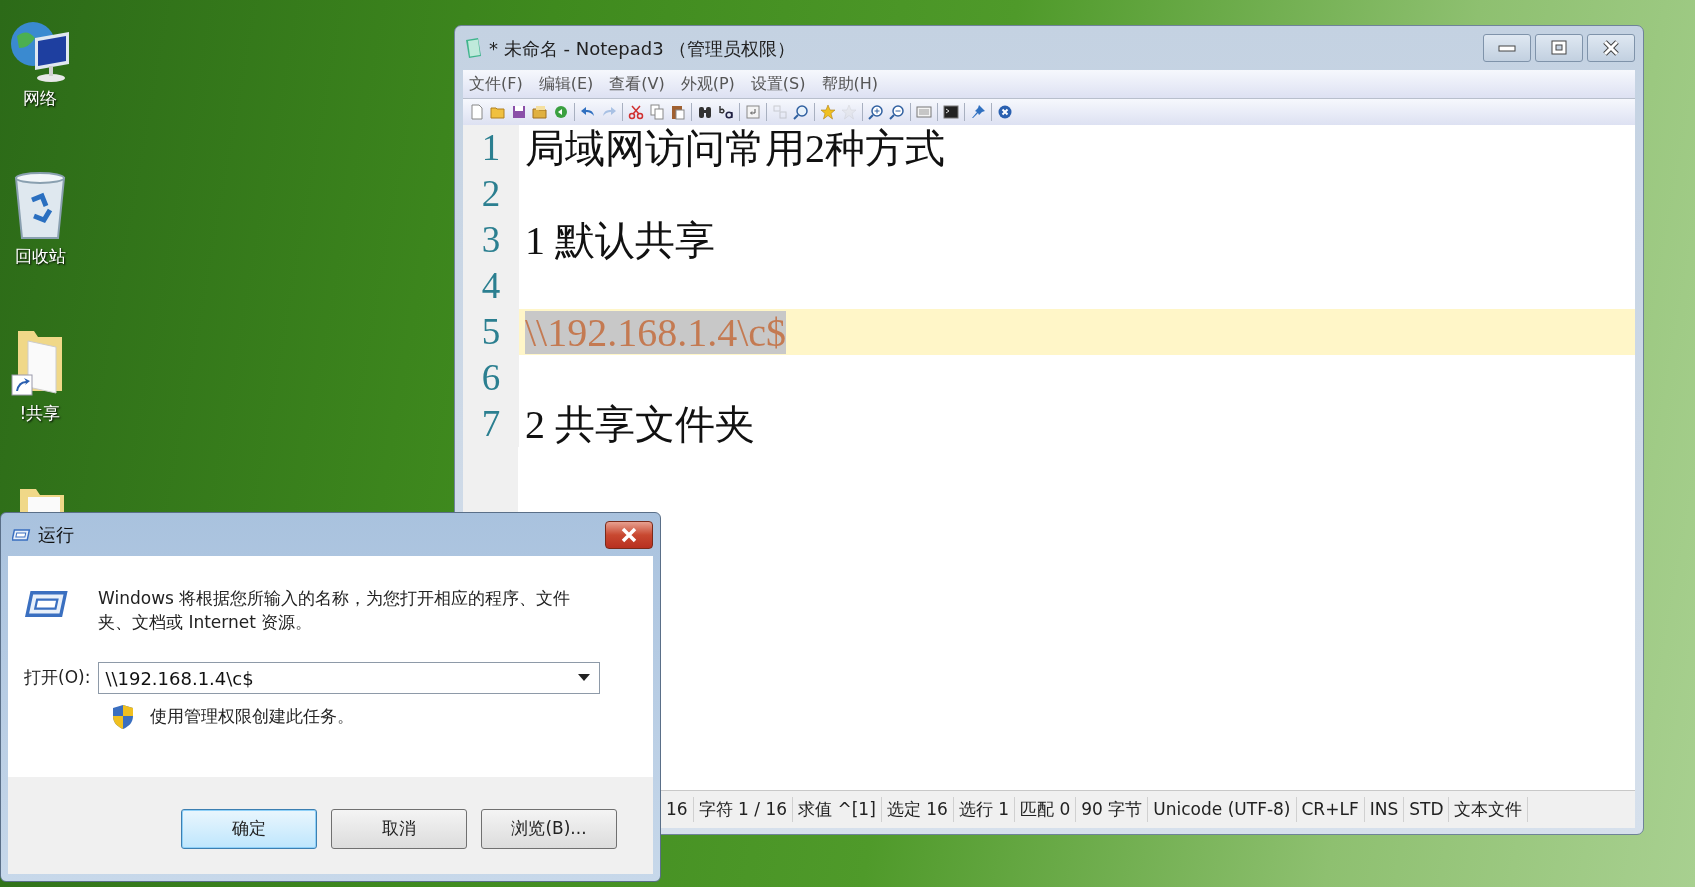 Image resolution: width=1695 pixels, height=887 pixels. I want to click on desktop-icon-label: 回收站, so click(40, 256).